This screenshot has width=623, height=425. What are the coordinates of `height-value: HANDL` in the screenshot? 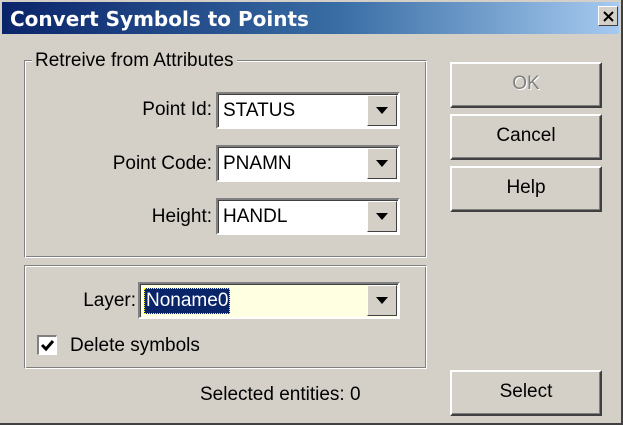 It's located at (255, 216).